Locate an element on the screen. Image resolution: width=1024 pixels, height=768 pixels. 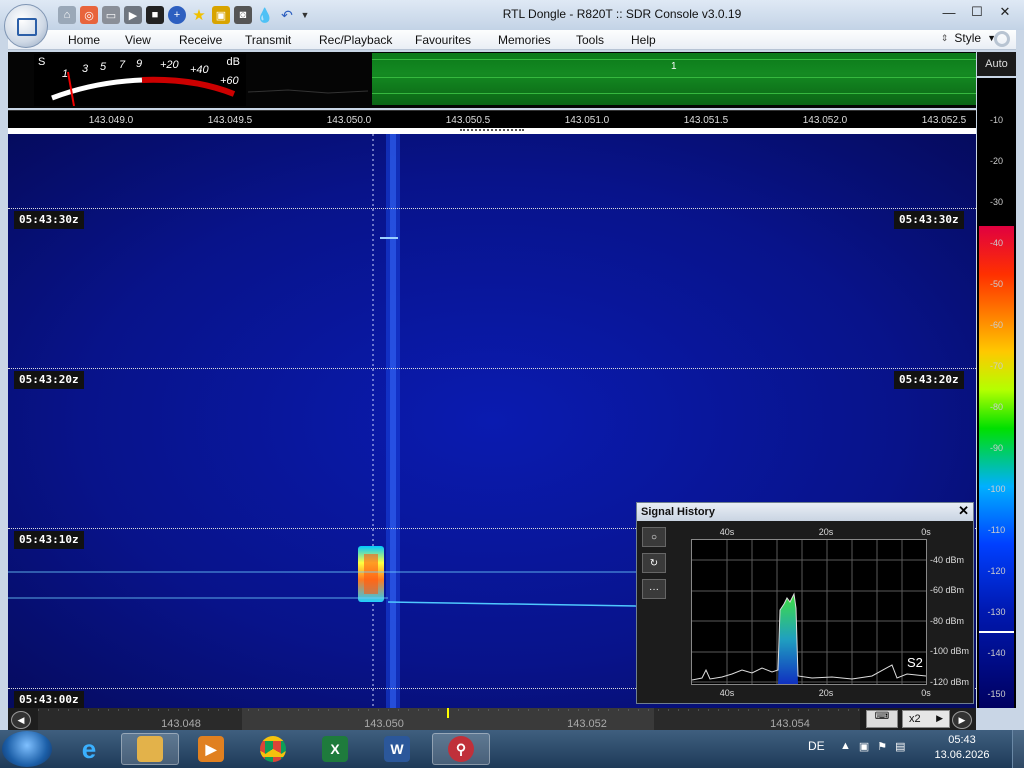
splitter-grip is located at coordinates (492, 130).